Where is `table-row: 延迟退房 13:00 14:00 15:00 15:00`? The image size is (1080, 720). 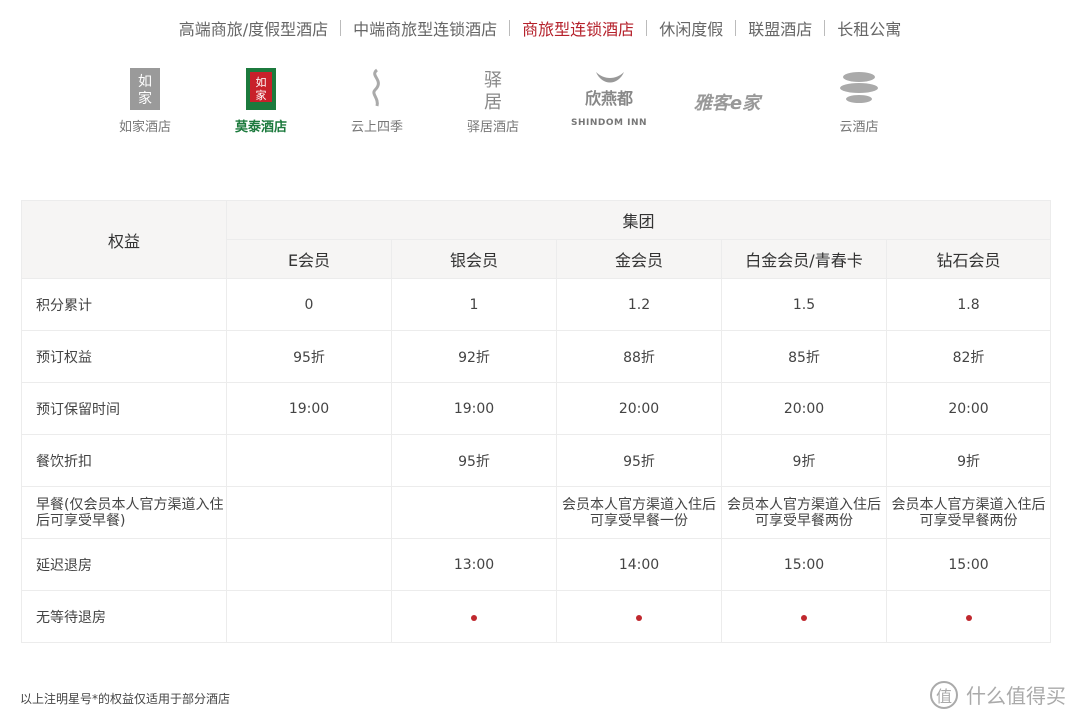 table-row: 延迟退房 13:00 14:00 15:00 15:00 is located at coordinates (536, 564).